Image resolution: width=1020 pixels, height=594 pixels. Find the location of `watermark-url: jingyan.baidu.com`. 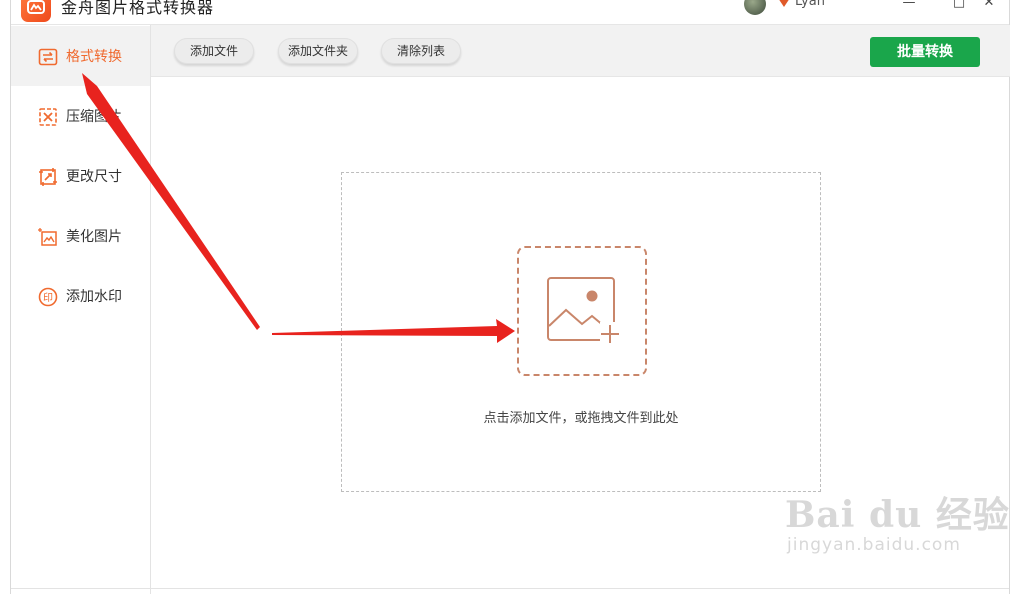

watermark-url: jingyan.baidu.com is located at coordinates (874, 545).